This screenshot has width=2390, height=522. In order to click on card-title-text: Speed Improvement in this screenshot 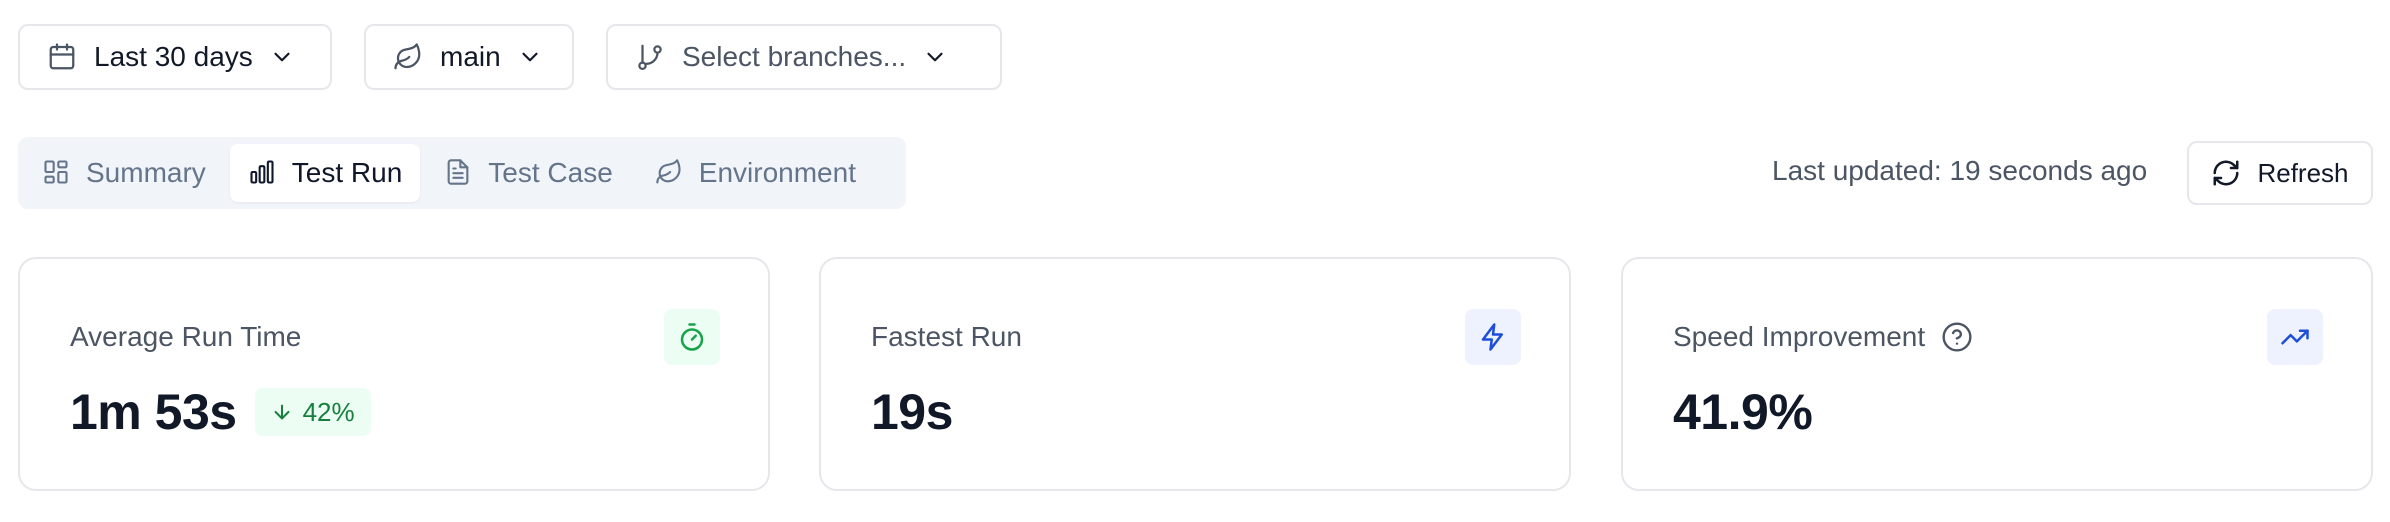, I will do `click(1799, 336)`.